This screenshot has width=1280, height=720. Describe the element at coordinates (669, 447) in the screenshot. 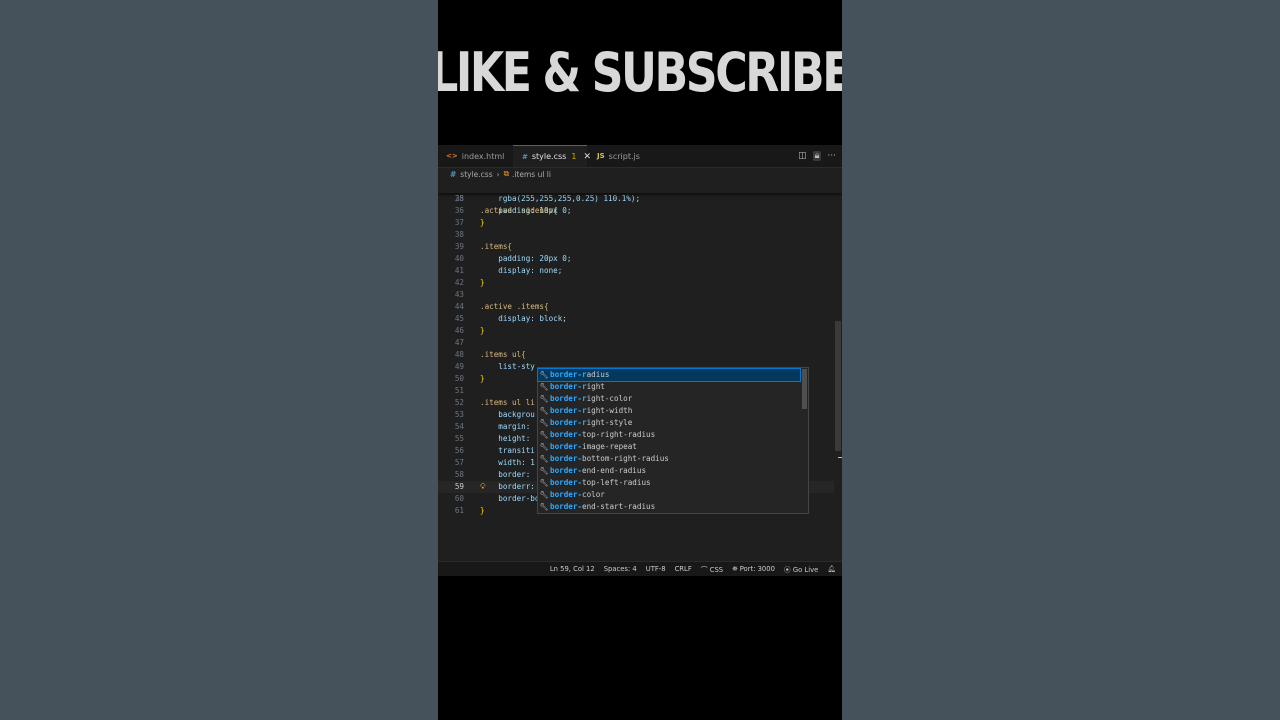

I see `suggestion-item: 🔧︎ border-image-repeat` at that location.